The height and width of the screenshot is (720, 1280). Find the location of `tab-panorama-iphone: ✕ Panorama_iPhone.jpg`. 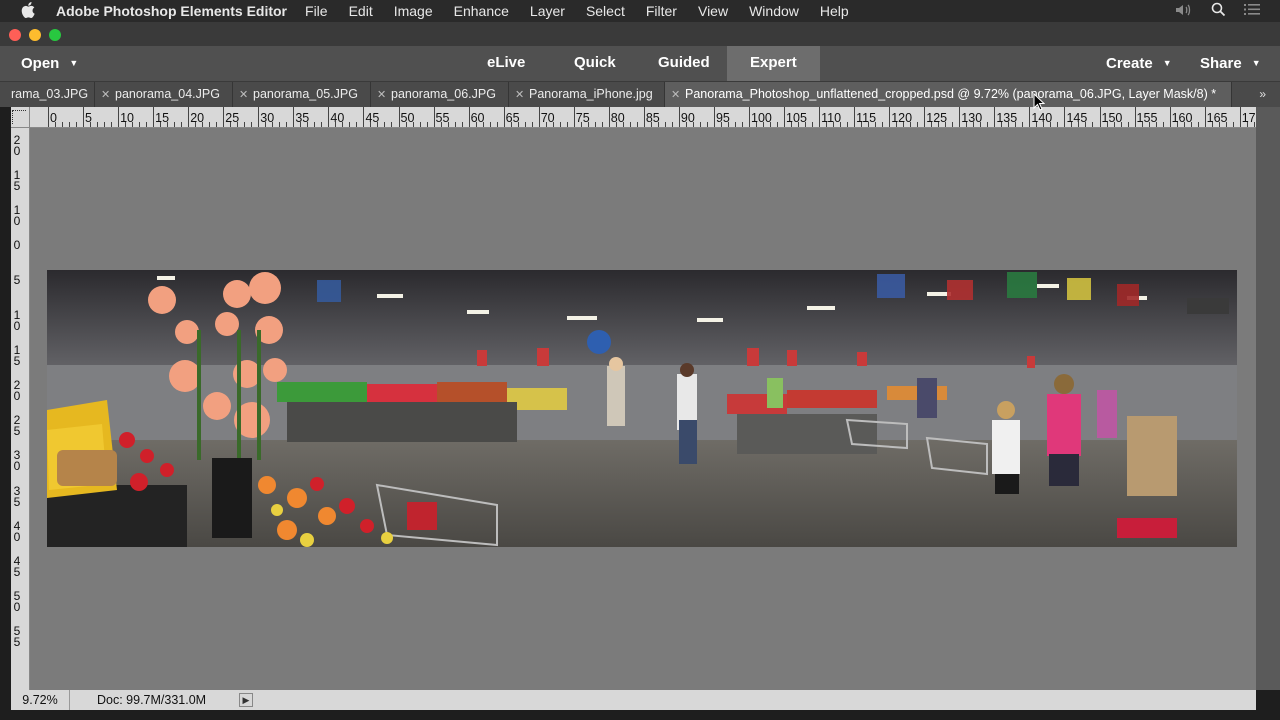

tab-panorama-iphone: ✕ Panorama_iPhone.jpg is located at coordinates (587, 94).